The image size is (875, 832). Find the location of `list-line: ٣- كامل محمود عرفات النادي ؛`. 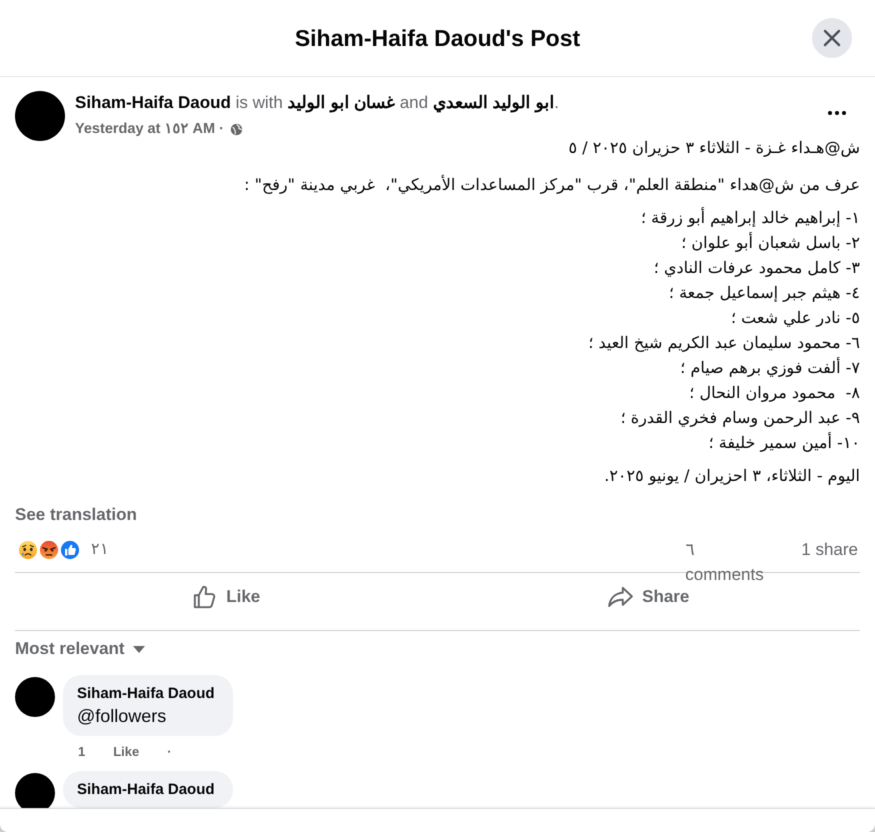

list-line: ٣- كامل محمود عرفات النادي ؛ is located at coordinates (756, 268).